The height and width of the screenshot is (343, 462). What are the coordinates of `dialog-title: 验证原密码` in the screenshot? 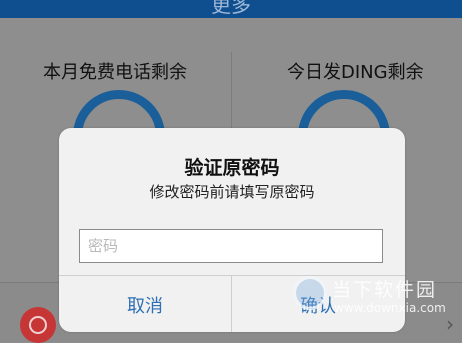 It's located at (232, 168).